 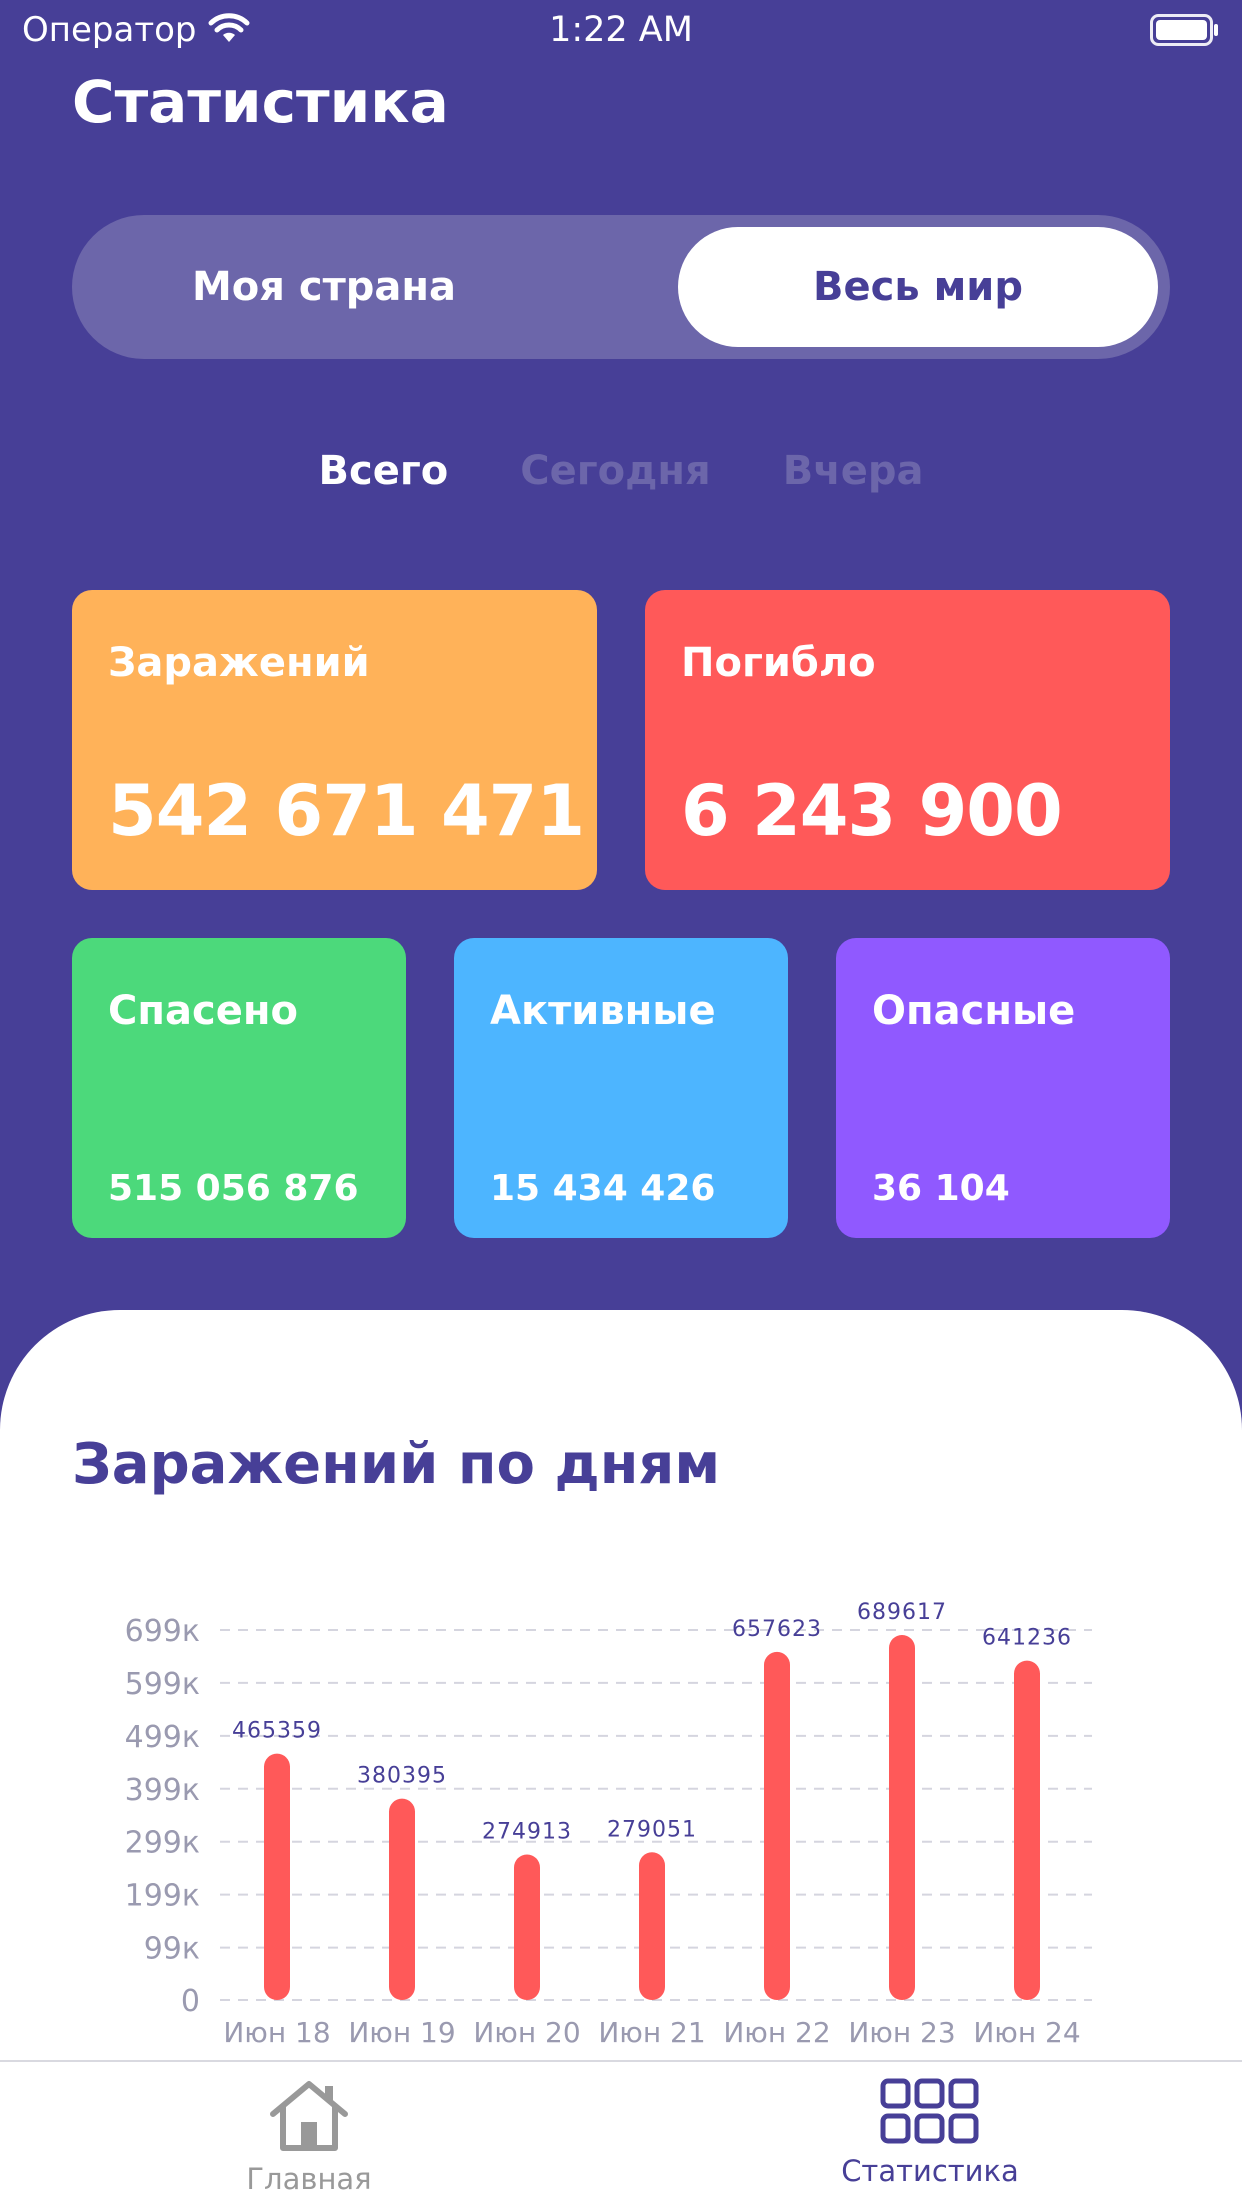 What do you see at coordinates (907, 740) in the screenshot?
I see `deaths-card: Погибло 6 243 900` at bounding box center [907, 740].